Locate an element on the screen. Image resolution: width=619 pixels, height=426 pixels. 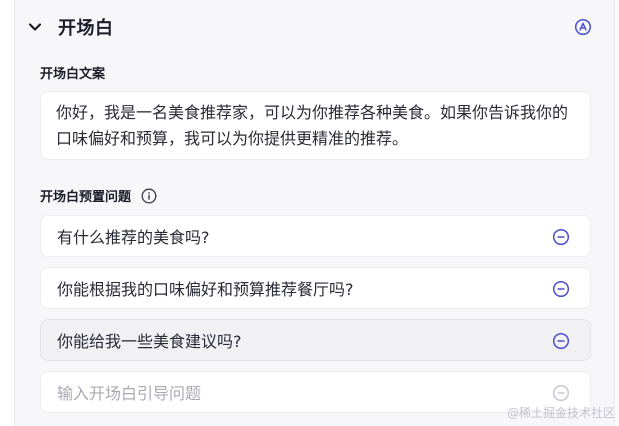
new-question-placeholder: 输入开场白引导问题 is located at coordinates (129, 393).